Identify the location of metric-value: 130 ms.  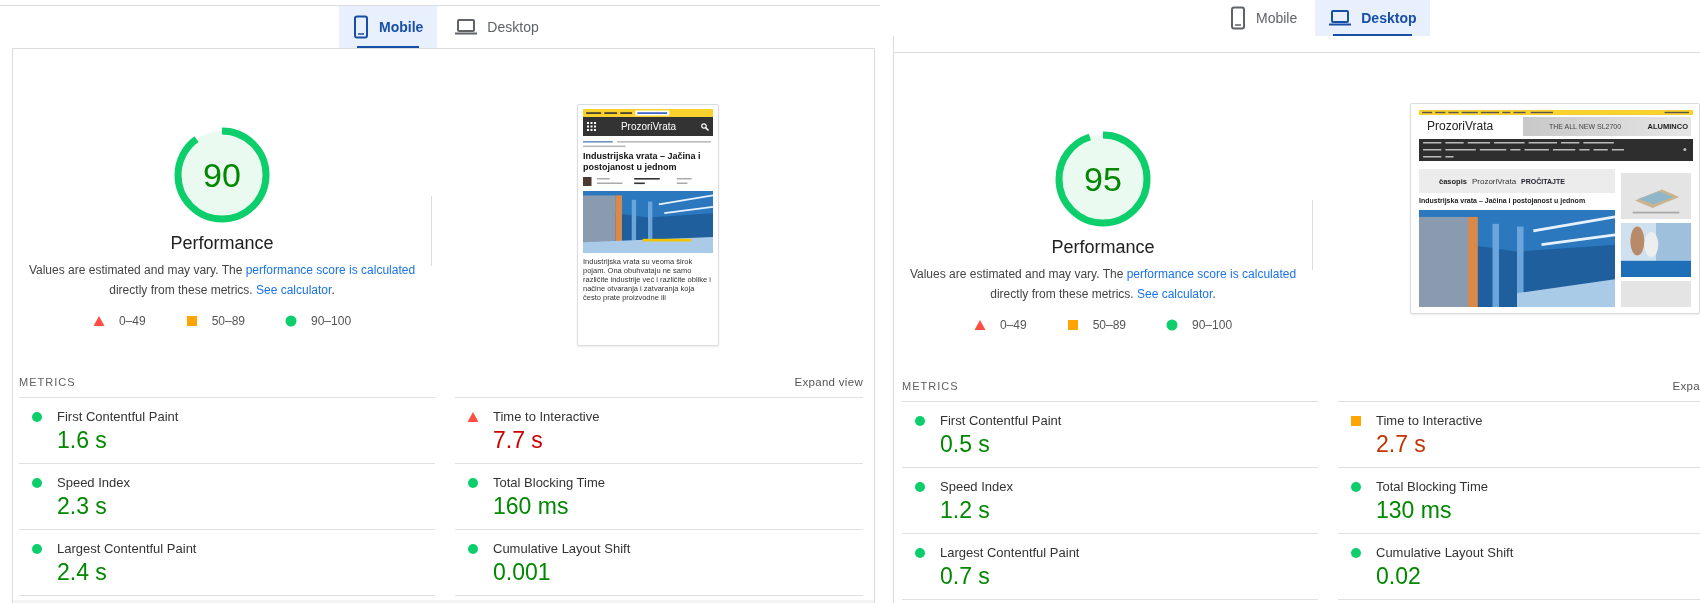
(1414, 510).